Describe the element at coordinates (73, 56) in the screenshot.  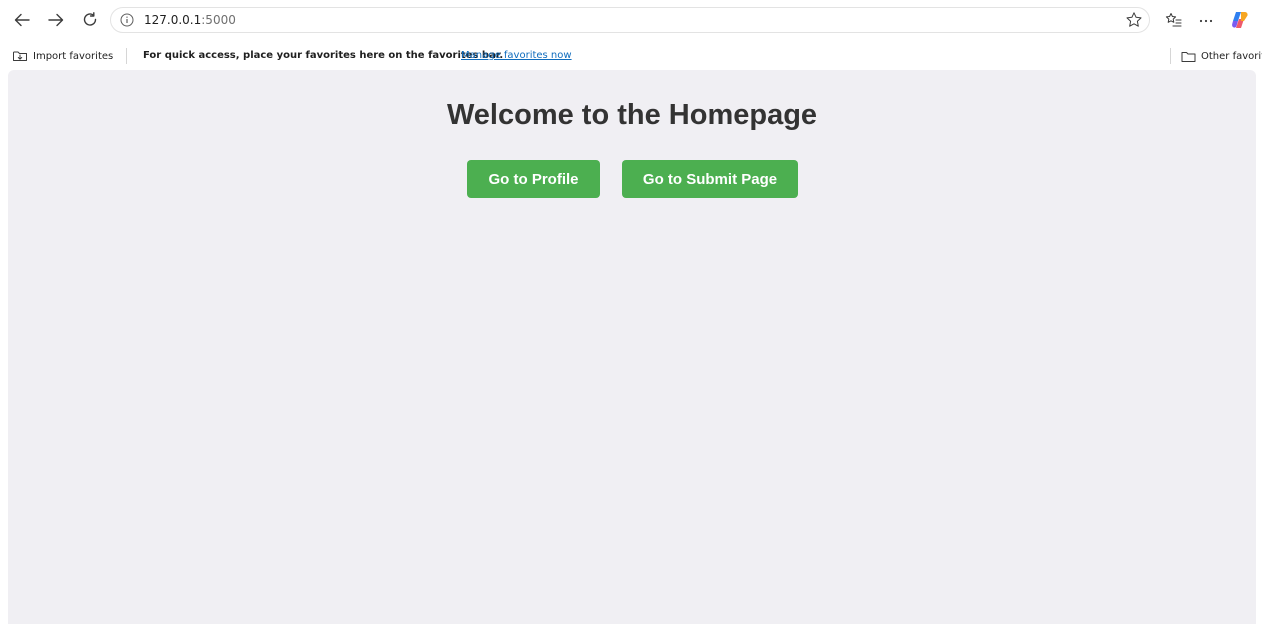
I see `import-favorites-label: Import favorites` at that location.